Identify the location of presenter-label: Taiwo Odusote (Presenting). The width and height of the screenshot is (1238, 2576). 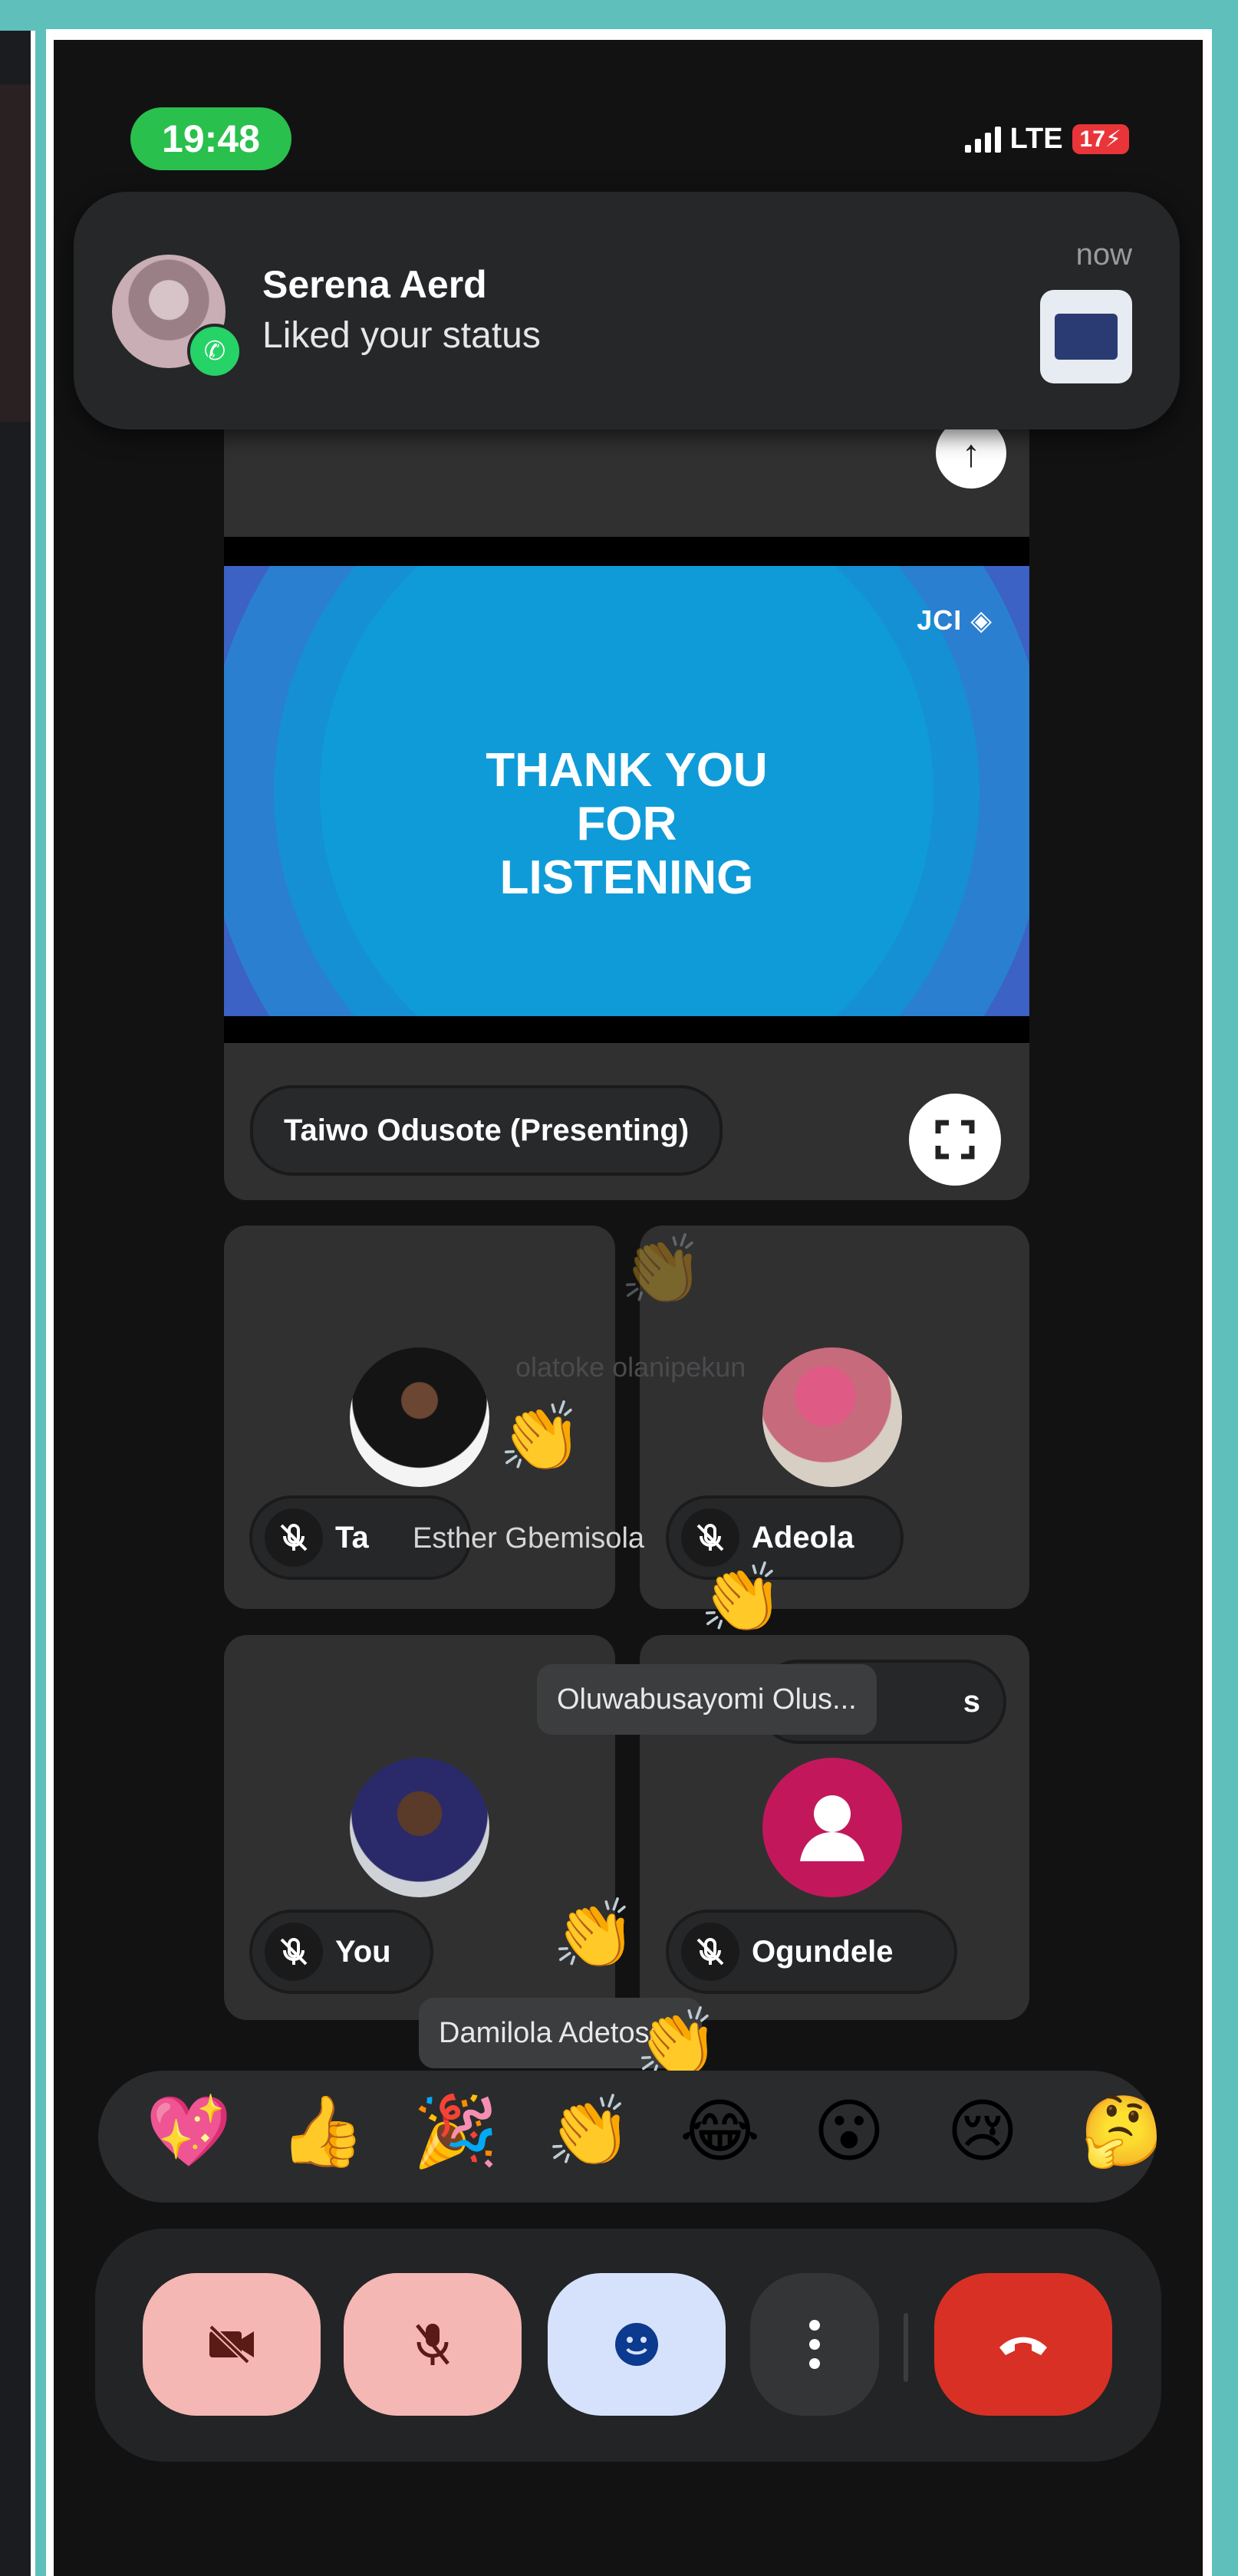
(486, 1130).